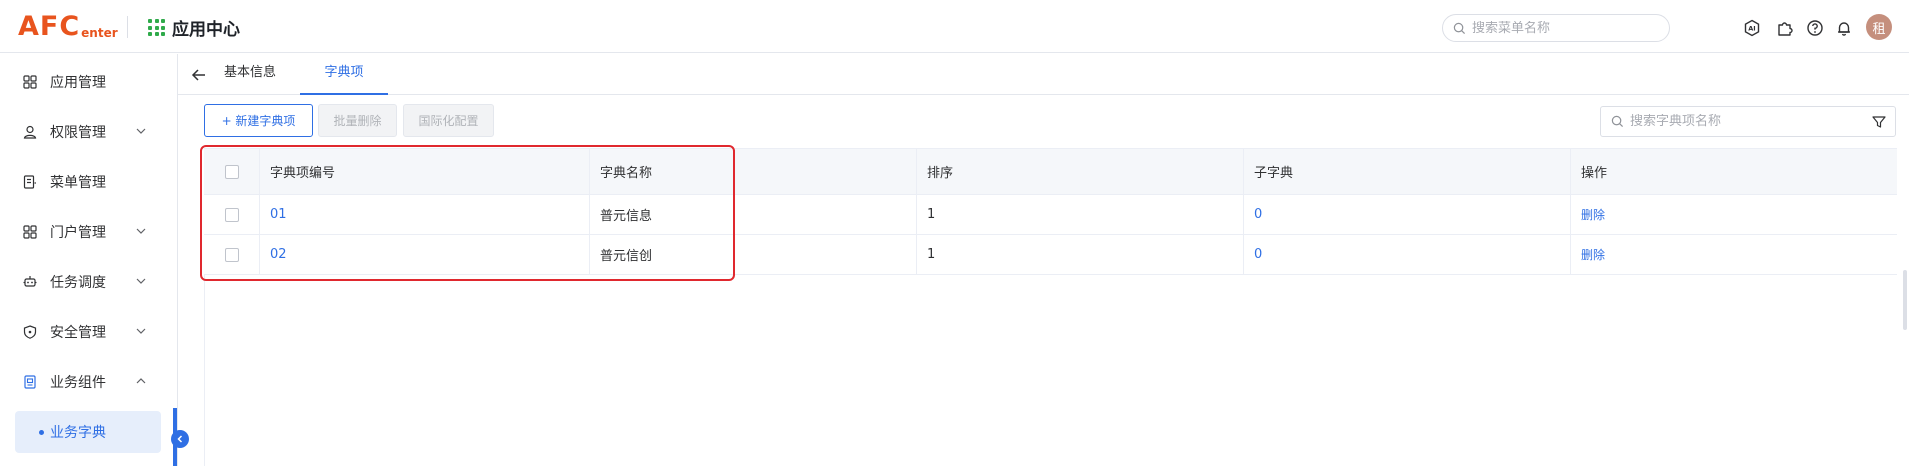 The width and height of the screenshot is (1909, 466). Describe the element at coordinates (1567, 28) in the screenshot. I see `menu-search-input` at that location.